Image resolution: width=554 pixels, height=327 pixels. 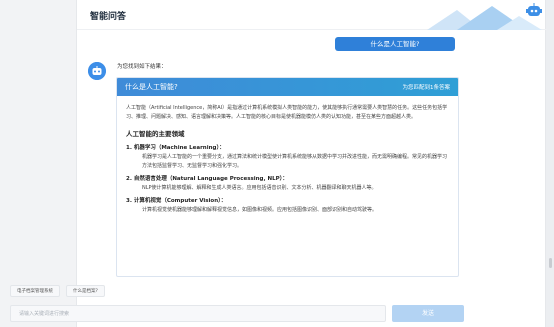 What do you see at coordinates (35, 291) in the screenshot?
I see `quick-question-button: 电子档案管理系统` at bounding box center [35, 291].